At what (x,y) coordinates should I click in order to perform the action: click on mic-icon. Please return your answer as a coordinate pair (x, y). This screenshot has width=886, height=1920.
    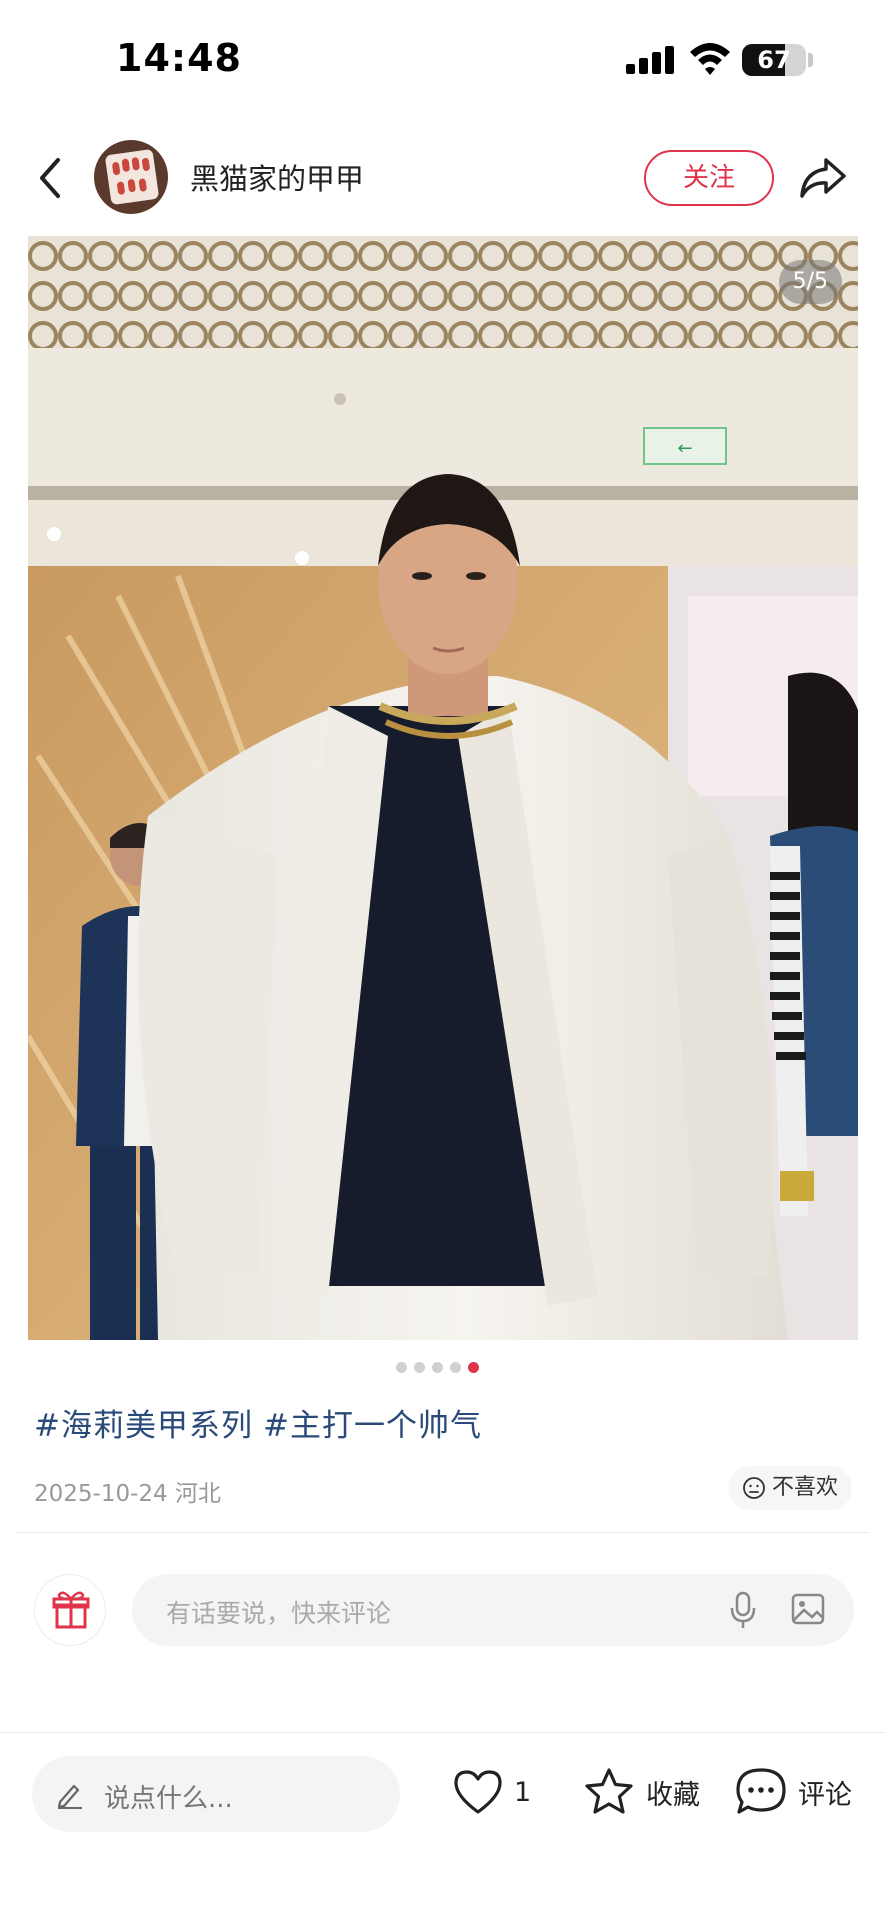
    Looking at the image, I should click on (743, 1610).